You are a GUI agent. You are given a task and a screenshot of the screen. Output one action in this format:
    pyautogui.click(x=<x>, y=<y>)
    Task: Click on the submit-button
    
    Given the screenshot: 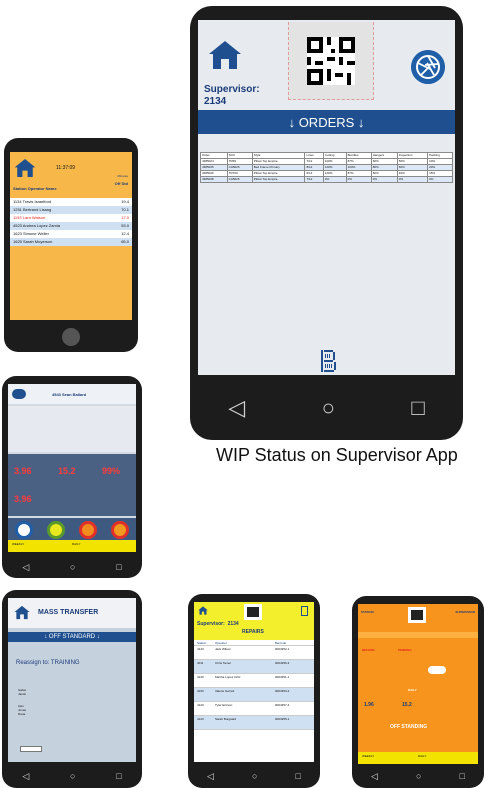 What is the action you would take?
    pyautogui.click(x=31, y=749)
    